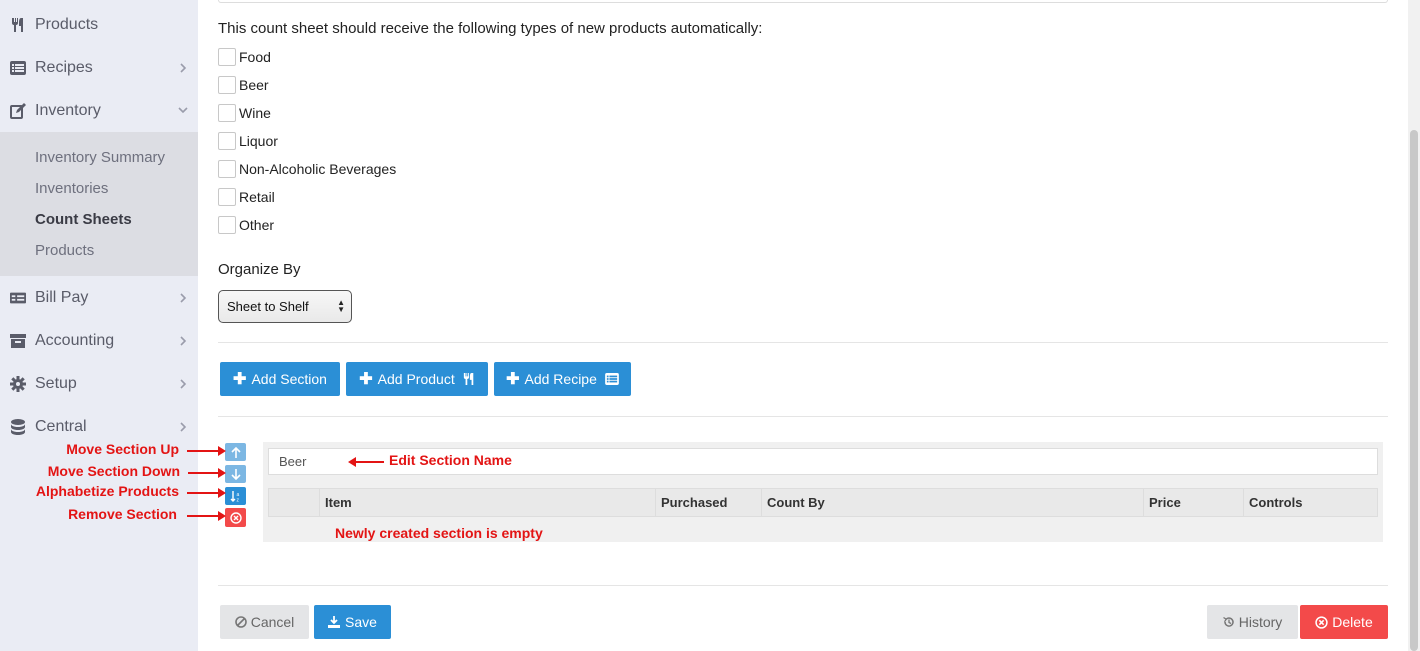 The height and width of the screenshot is (651, 1420). I want to click on add-section-button: ✚ Add Section, so click(280, 379).